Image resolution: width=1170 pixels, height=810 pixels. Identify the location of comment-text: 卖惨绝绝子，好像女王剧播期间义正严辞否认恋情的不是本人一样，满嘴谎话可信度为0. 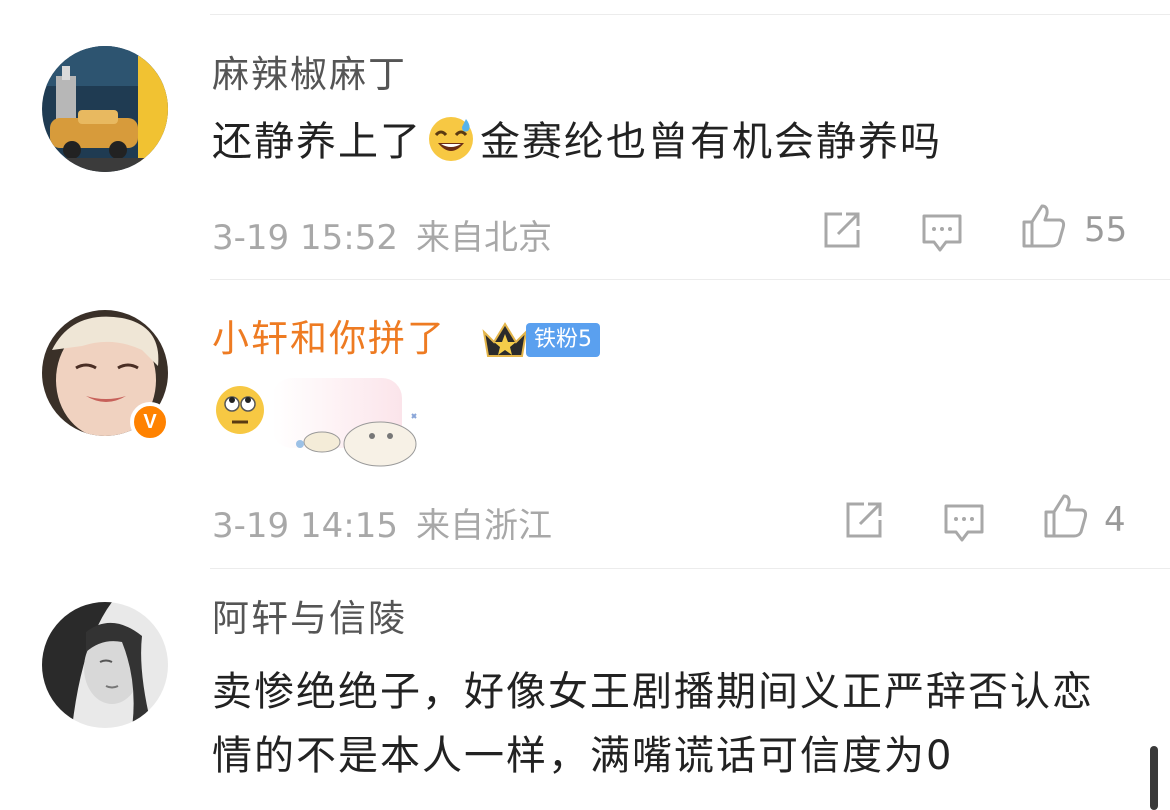
(653, 724).